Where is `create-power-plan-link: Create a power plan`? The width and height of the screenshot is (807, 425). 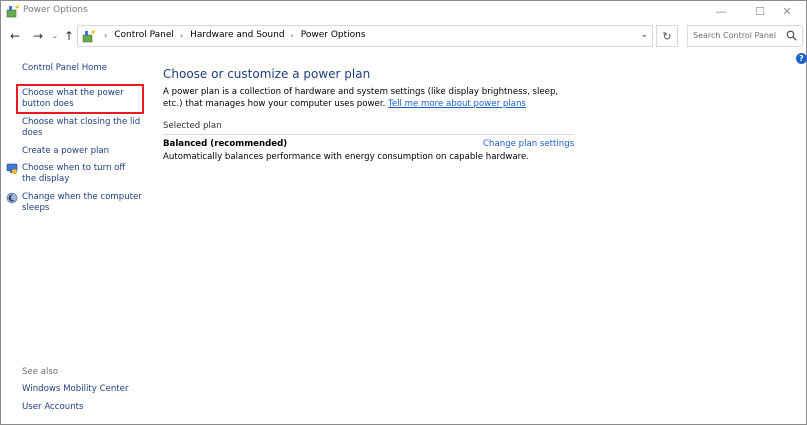
create-power-plan-link: Create a power plan is located at coordinates (82, 151).